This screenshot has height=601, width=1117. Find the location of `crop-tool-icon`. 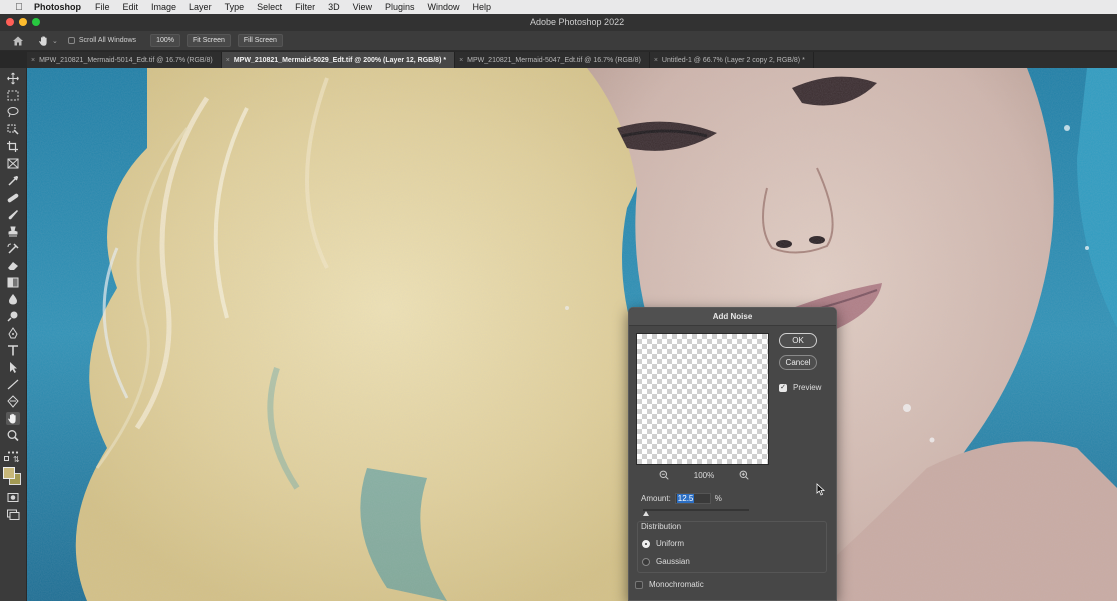

crop-tool-icon is located at coordinates (13, 146).